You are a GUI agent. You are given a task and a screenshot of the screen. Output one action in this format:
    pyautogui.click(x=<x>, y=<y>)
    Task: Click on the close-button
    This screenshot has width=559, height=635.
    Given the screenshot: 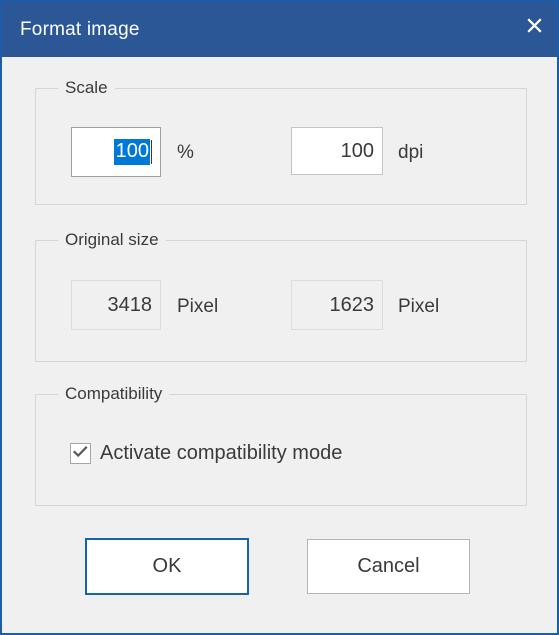 What is the action you would take?
    pyautogui.click(x=534, y=25)
    